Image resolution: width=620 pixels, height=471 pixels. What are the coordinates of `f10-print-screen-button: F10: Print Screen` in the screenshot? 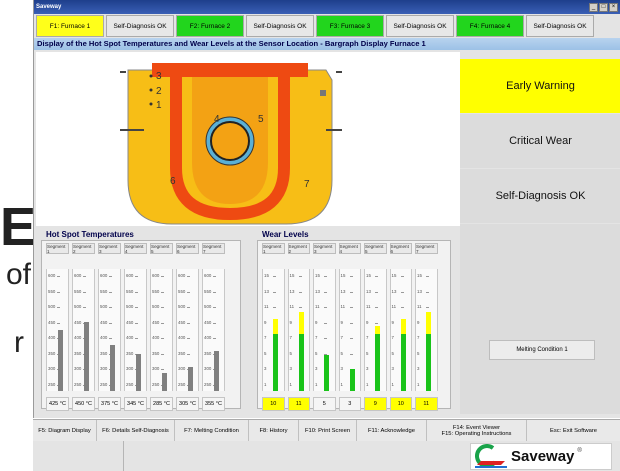 It's located at (328, 430).